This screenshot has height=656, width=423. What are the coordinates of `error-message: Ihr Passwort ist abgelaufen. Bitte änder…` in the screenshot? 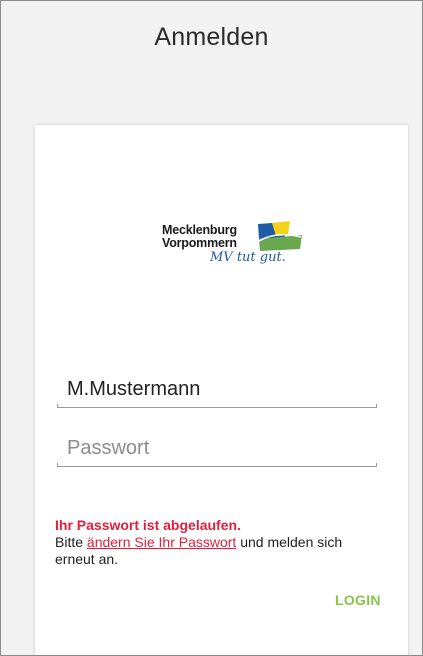 It's located at (220, 542).